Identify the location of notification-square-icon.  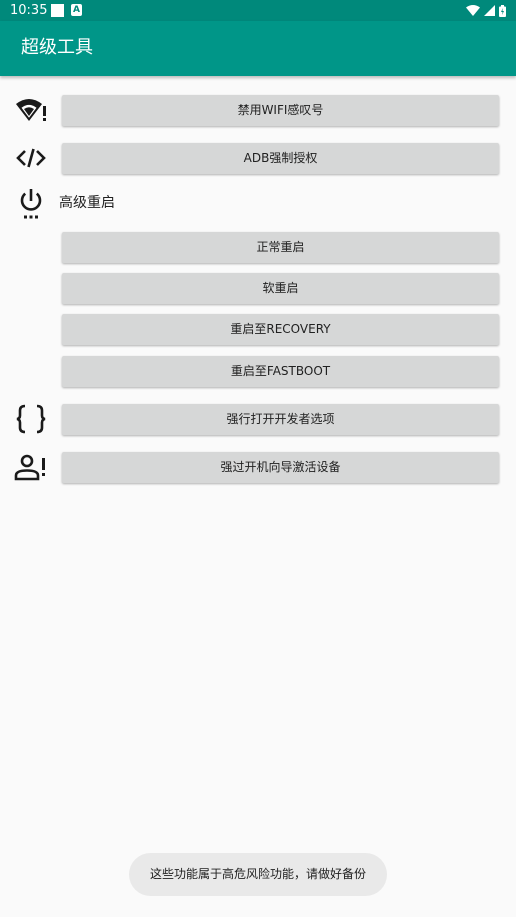
(57, 10).